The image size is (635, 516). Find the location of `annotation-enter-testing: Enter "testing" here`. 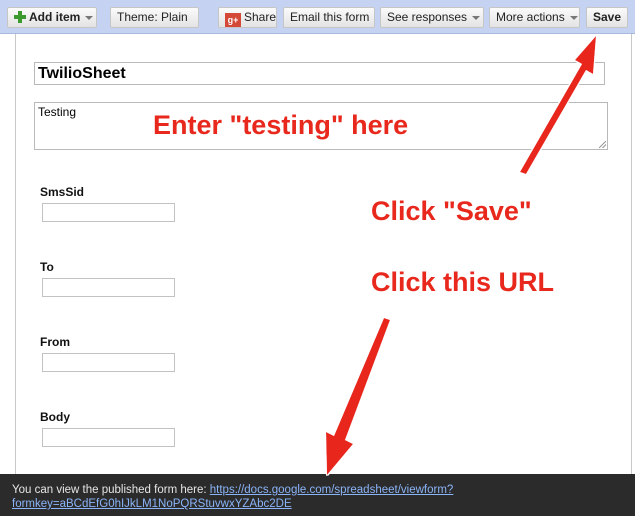

annotation-enter-testing: Enter "testing" here is located at coordinates (281, 125).